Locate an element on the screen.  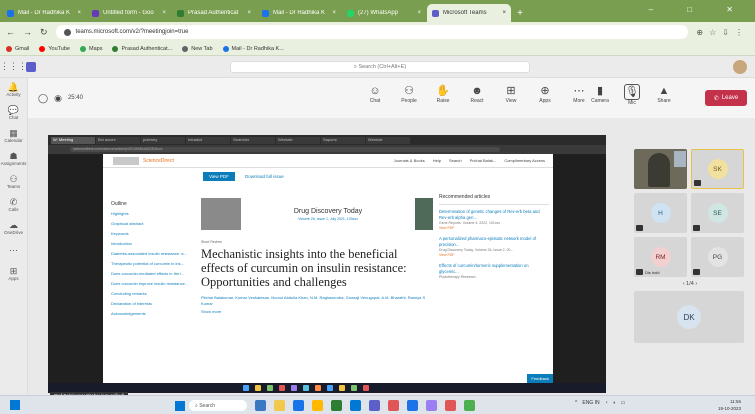
widgets-icon is located at coordinates (15, 405).